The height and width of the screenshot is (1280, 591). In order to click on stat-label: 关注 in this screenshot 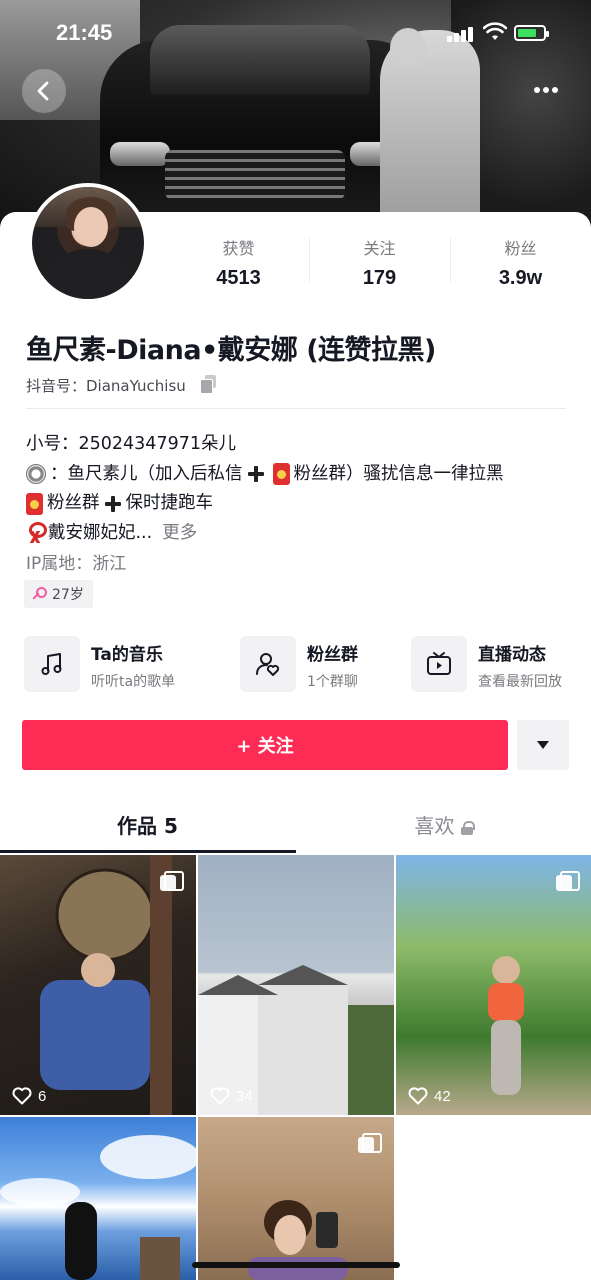, I will do `click(379, 248)`.